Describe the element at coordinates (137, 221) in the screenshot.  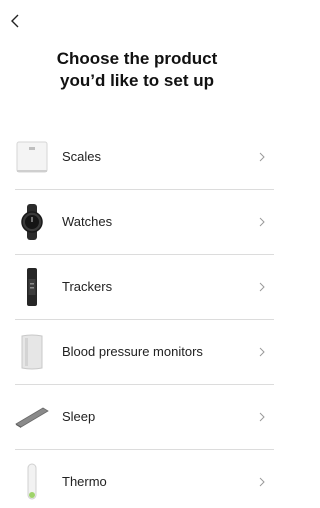
I see `product-item-watches: Watches` at that location.